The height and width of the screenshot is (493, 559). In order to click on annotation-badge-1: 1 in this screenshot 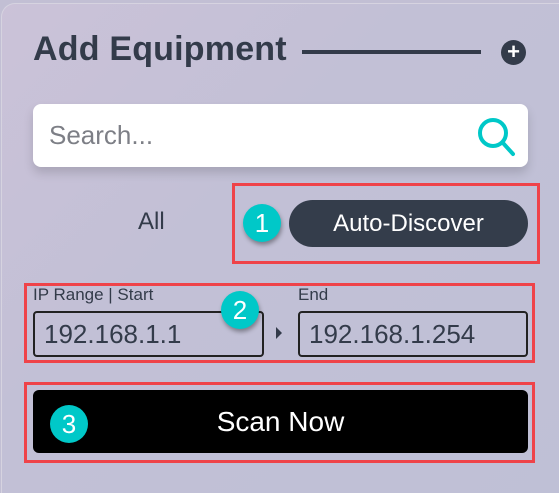, I will do `click(262, 223)`.